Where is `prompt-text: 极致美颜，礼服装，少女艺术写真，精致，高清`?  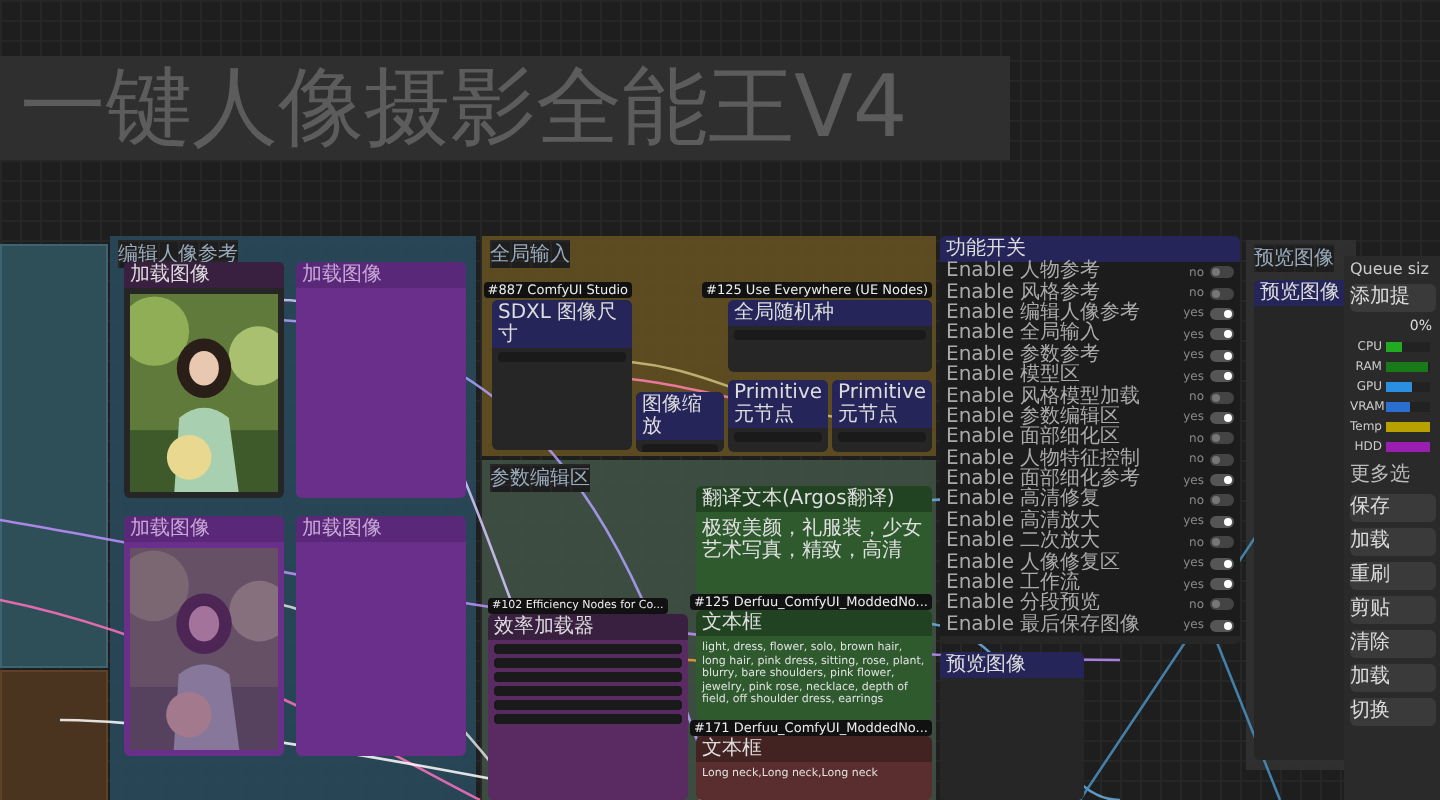 prompt-text: 极致美颜，礼服装，少女艺术写真，精致，高清 is located at coordinates (814, 540).